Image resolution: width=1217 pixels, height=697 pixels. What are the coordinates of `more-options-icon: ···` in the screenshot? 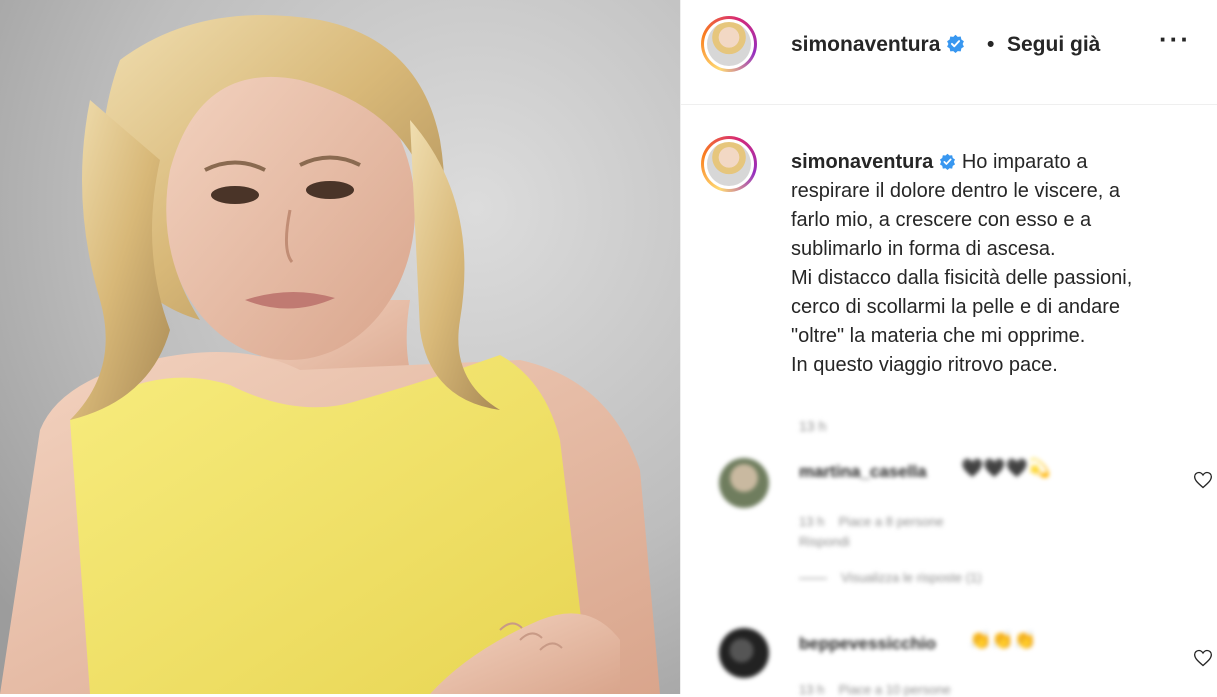 It's located at (1175, 39).